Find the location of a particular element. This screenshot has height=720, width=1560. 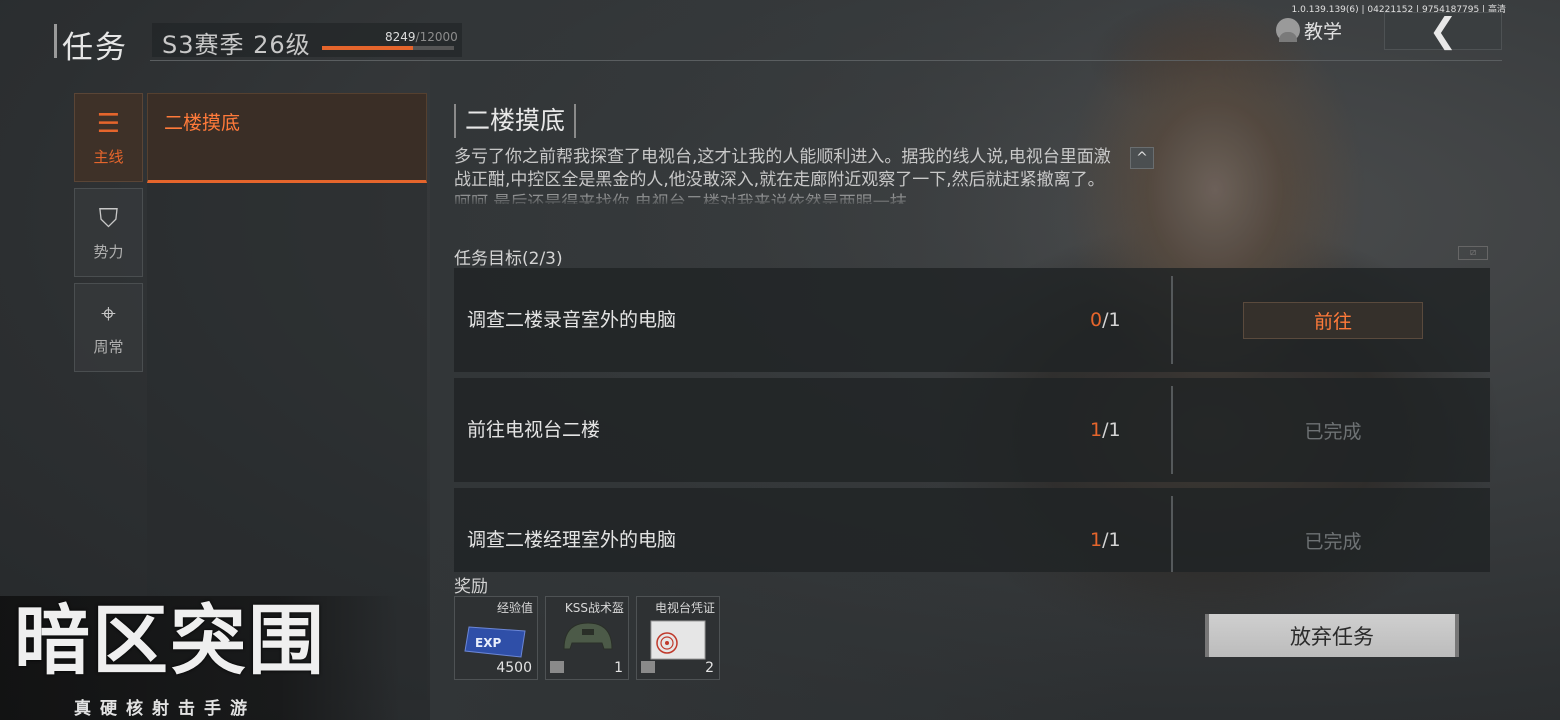

objective-name: 调查二楼经理室外的电脑 is located at coordinates (572, 540).